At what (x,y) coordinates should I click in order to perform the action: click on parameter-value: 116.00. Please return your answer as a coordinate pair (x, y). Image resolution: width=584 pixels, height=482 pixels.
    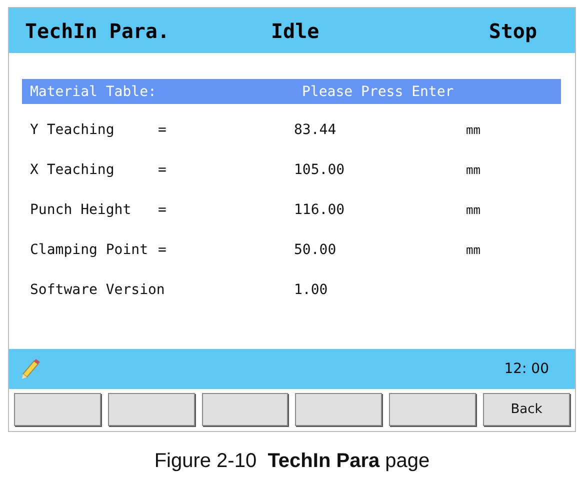
    Looking at the image, I should click on (319, 210).